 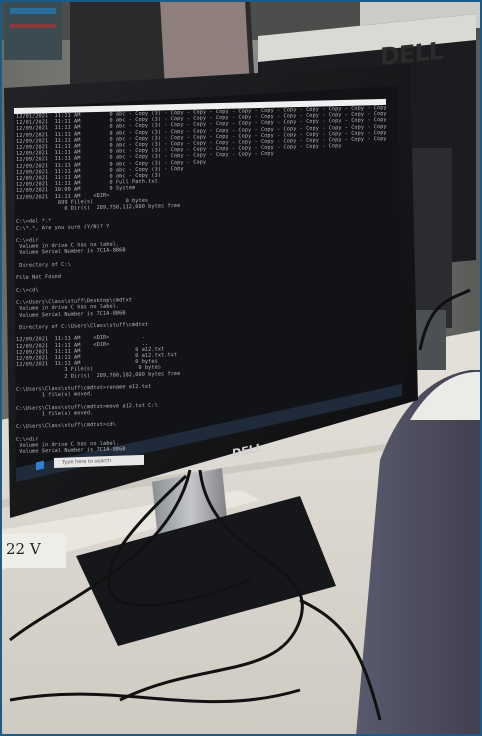 I want to click on desk-label: 22 V, so click(x=23, y=549).